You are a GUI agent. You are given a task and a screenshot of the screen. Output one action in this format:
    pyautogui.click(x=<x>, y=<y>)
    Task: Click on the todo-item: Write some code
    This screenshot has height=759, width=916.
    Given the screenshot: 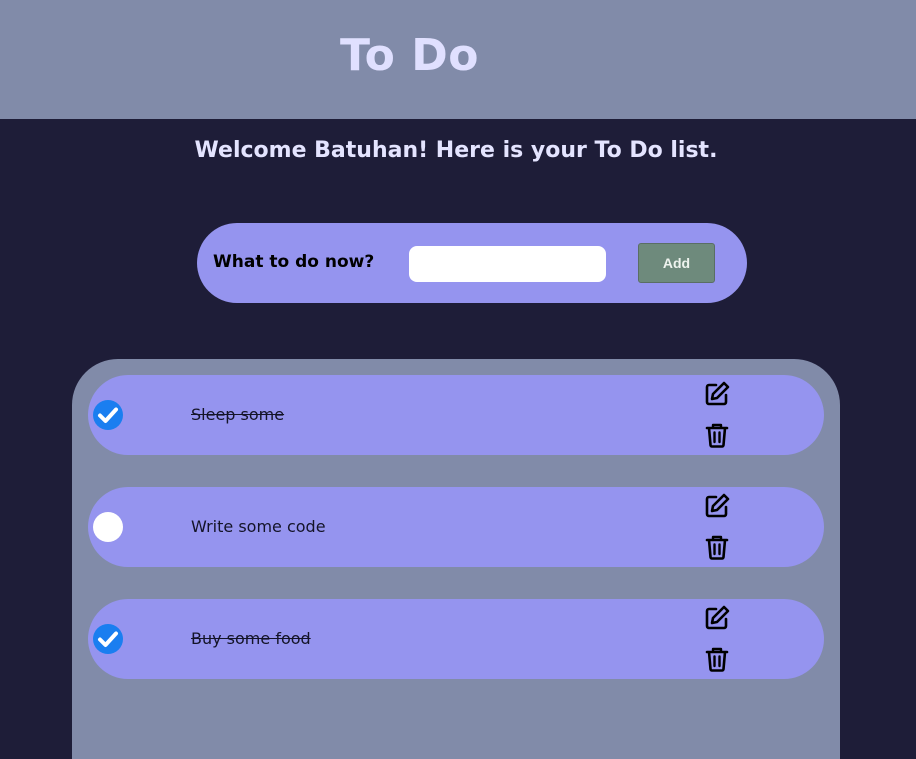 What is the action you would take?
    pyautogui.click(x=456, y=527)
    